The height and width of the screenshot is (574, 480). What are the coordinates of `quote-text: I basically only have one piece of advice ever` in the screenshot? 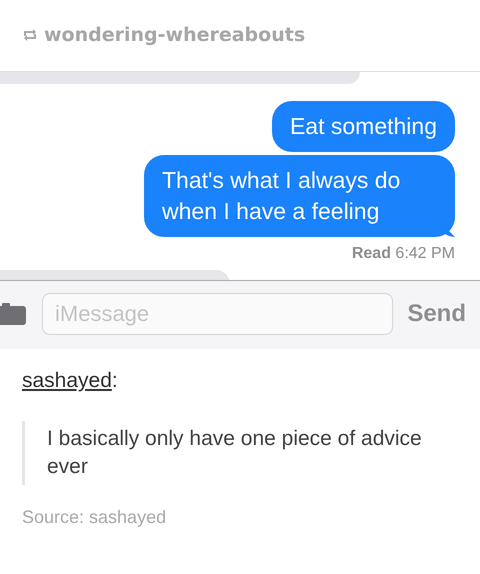 It's located at (240, 453).